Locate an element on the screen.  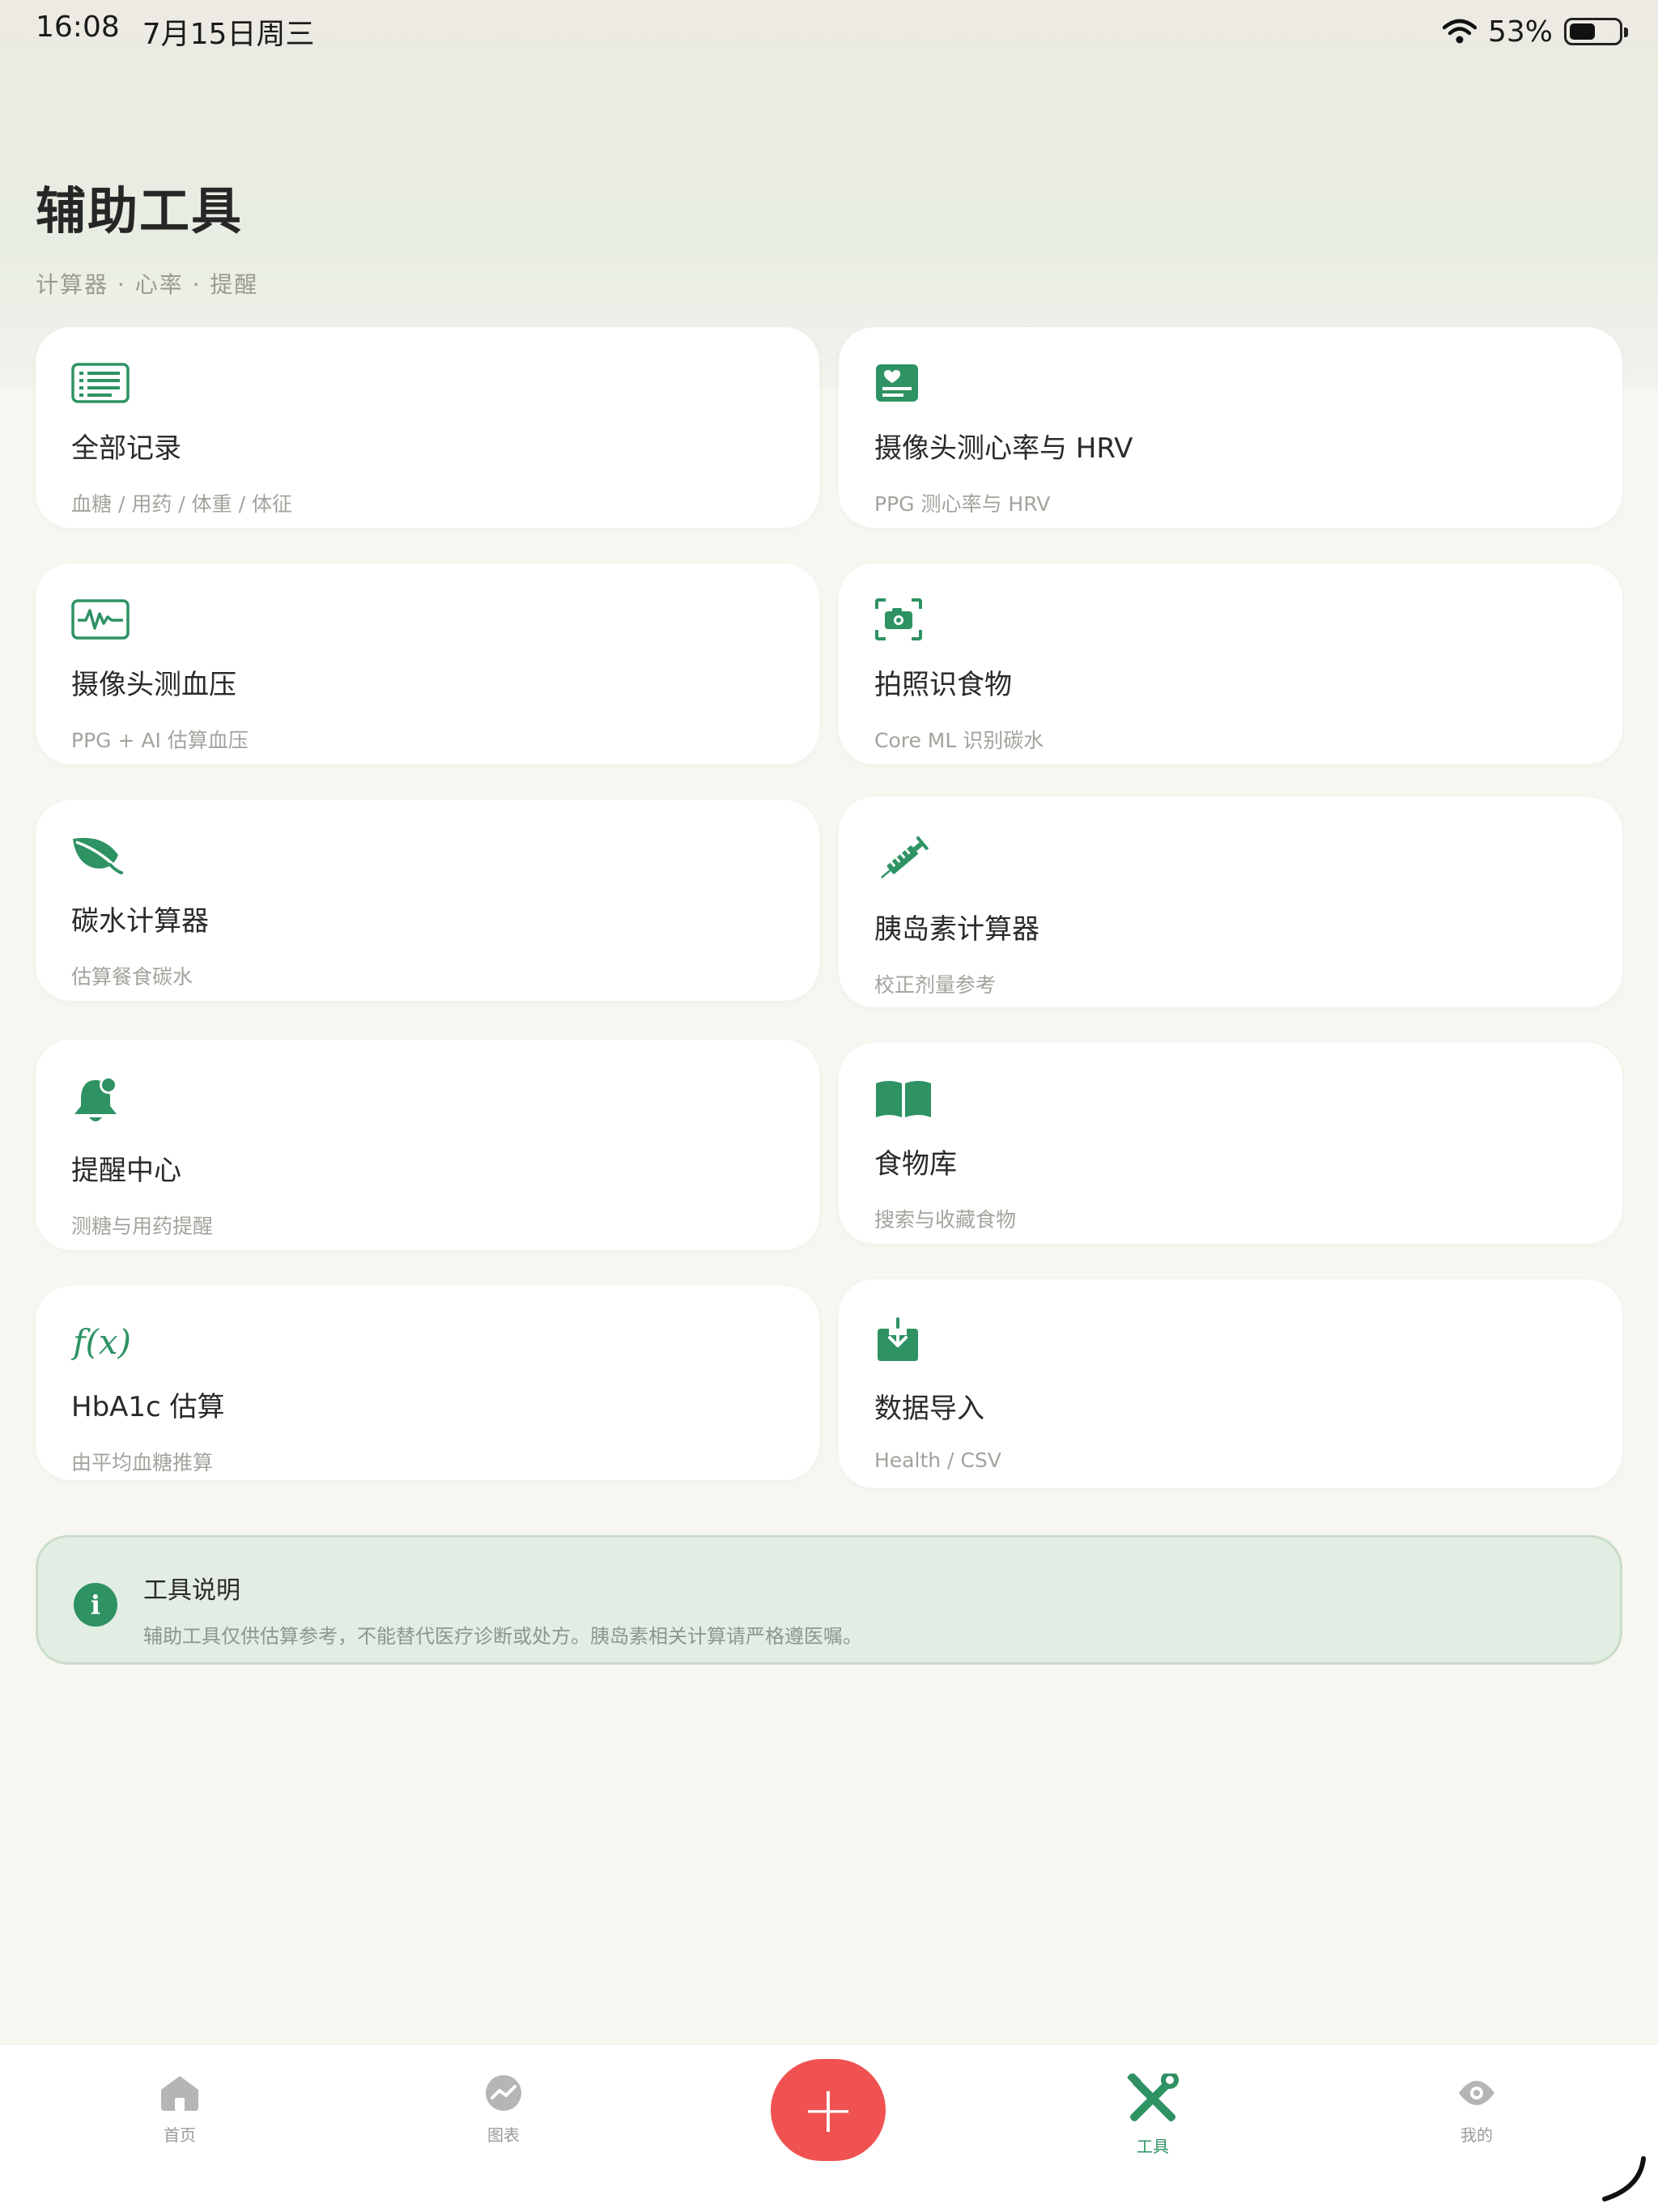
page-header: 辅助工具 计算器 · 心率 · 提醒 is located at coordinates (147, 235).